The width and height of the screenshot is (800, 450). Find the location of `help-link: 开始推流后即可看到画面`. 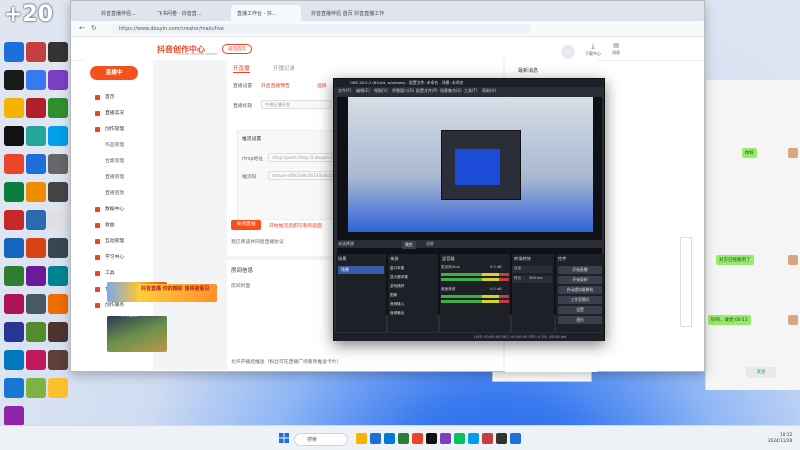

help-link: 开始推流后即可看到画面 is located at coordinates (295, 225).